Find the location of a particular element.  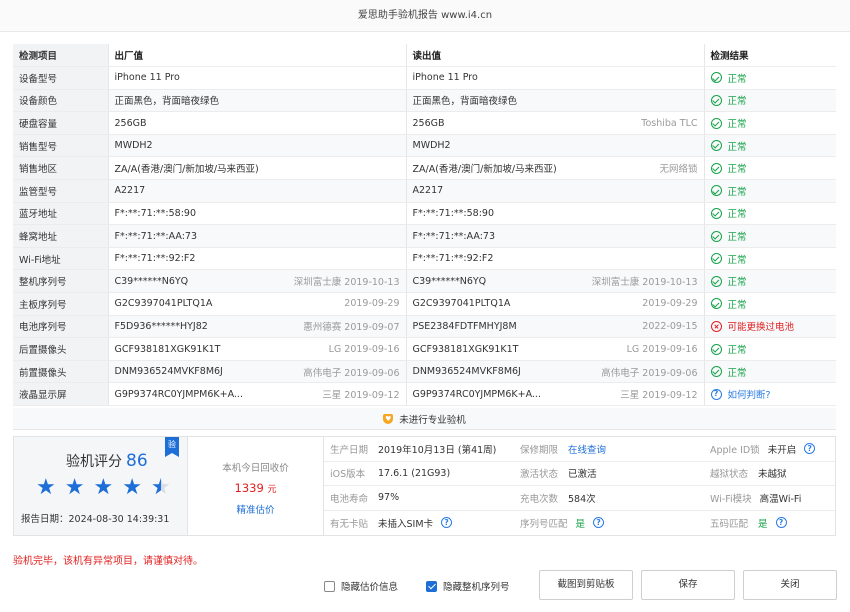

info-key: Apple ID锁 is located at coordinates (735, 450).